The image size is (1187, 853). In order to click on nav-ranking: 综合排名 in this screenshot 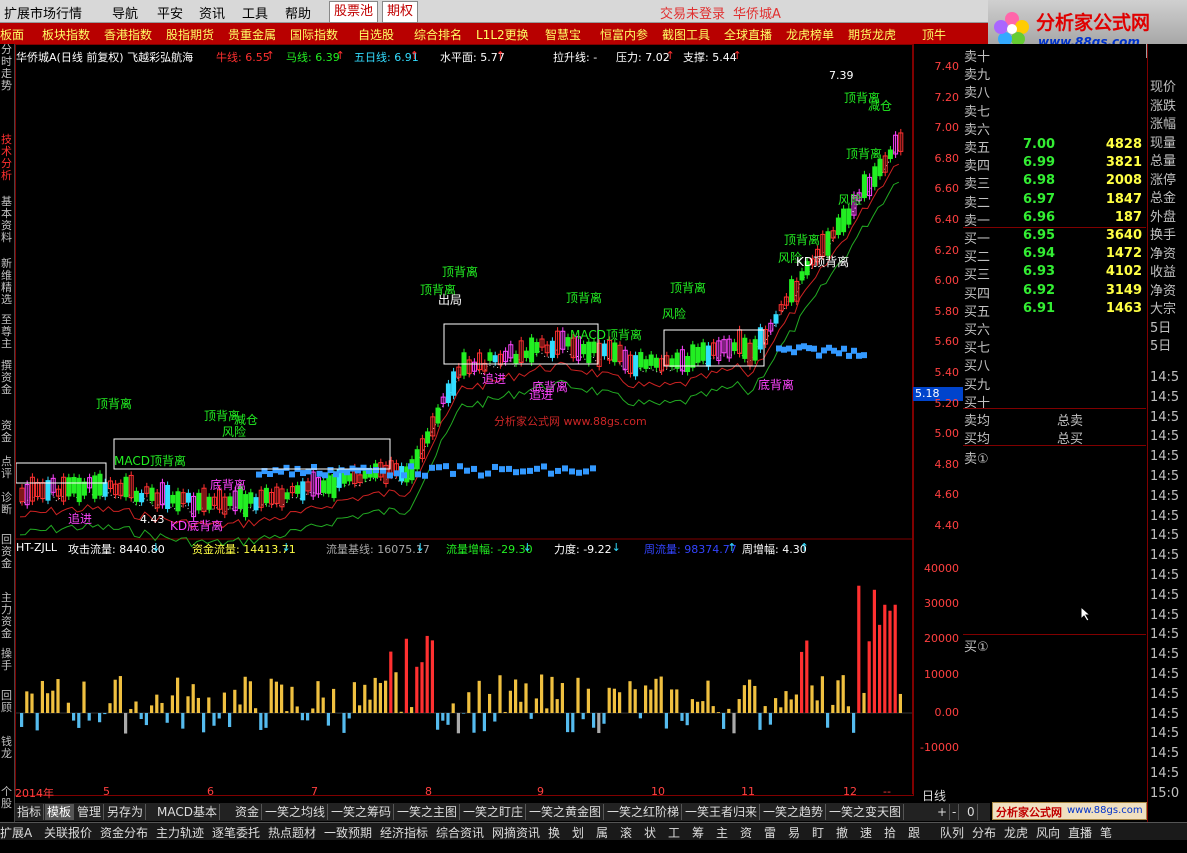, I will do `click(438, 34)`.